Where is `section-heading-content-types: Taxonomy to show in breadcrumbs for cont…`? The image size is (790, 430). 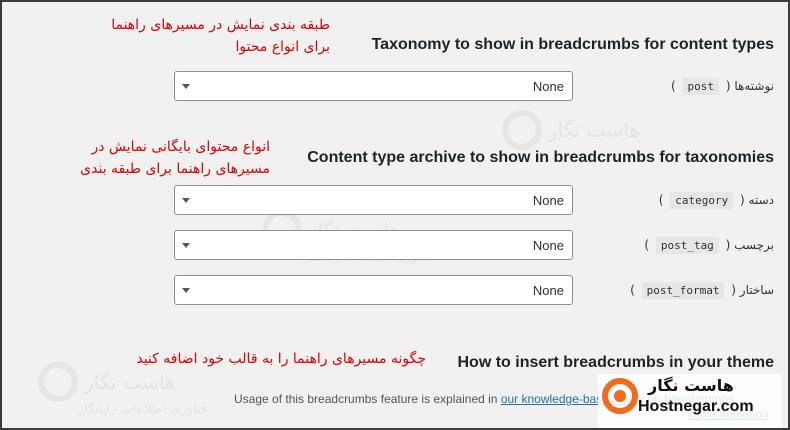
section-heading-content-types: Taxonomy to show in breadcrumbs for cont… is located at coordinates (572, 44).